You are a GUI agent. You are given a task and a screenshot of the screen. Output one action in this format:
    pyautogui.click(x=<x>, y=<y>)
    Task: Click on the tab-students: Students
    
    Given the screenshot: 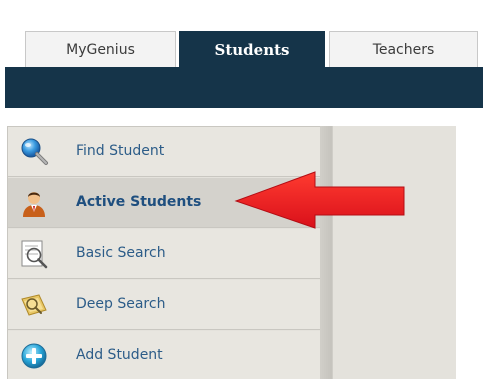 What is the action you would take?
    pyautogui.click(x=252, y=49)
    